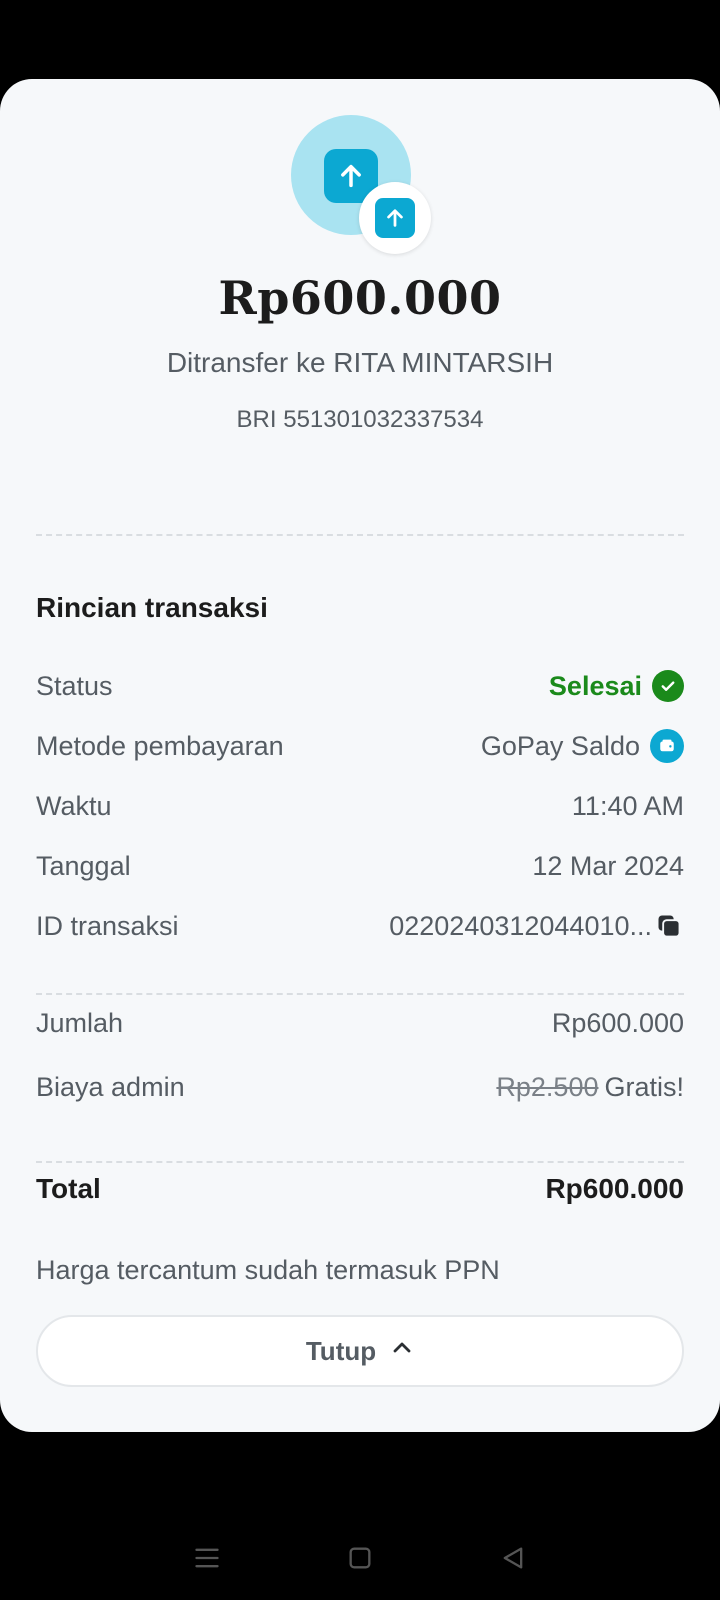  Describe the element at coordinates (68, 1188) in the screenshot. I see `total-label: Total` at that location.